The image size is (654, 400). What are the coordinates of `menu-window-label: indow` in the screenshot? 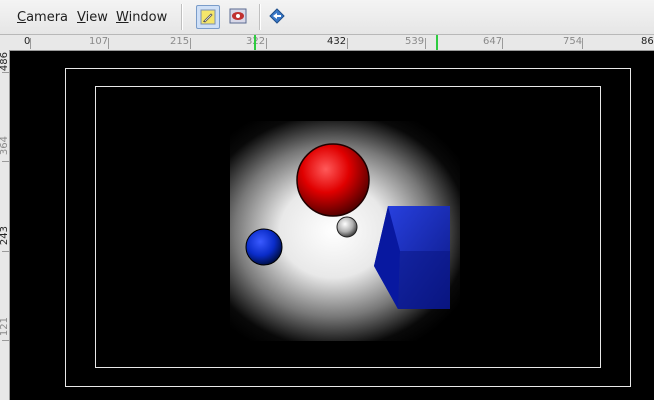 It's located at (148, 17).